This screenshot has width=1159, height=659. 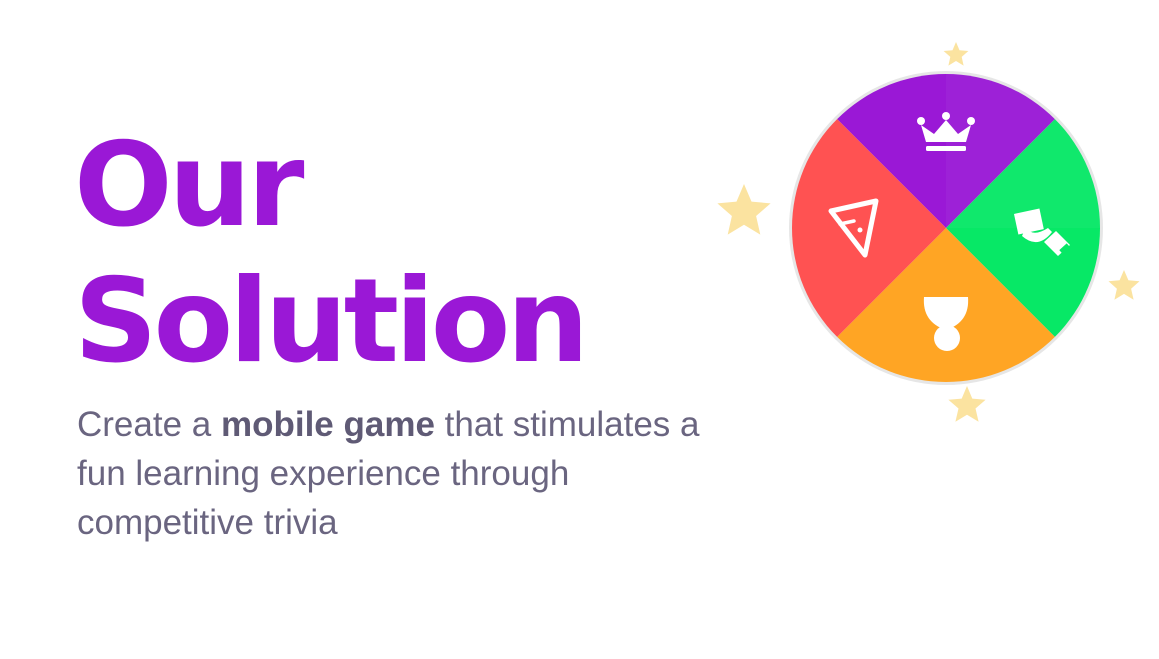 What do you see at coordinates (331, 321) in the screenshot?
I see `title-line-2: Solution` at bounding box center [331, 321].